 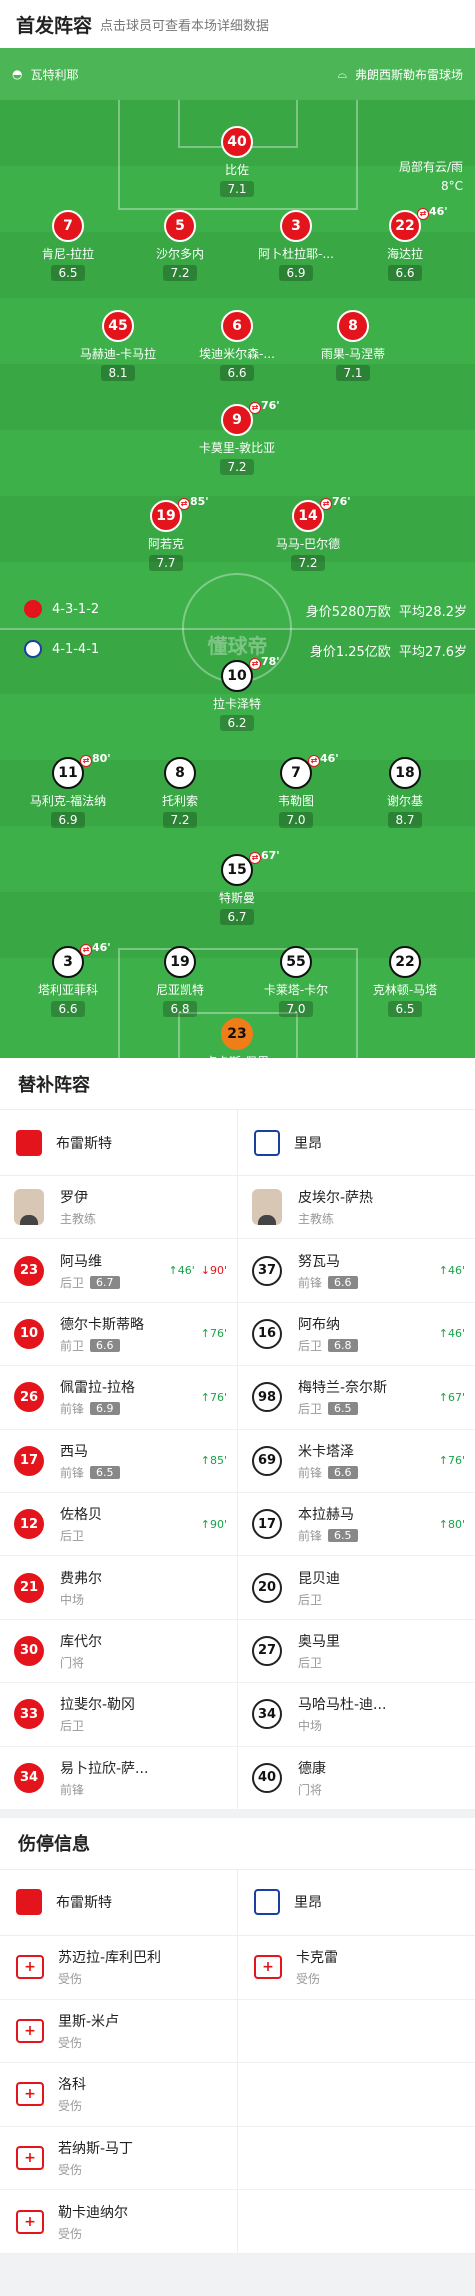 What do you see at coordinates (29, 1902) in the screenshot?
I see `brest-logo-icon` at bounding box center [29, 1902].